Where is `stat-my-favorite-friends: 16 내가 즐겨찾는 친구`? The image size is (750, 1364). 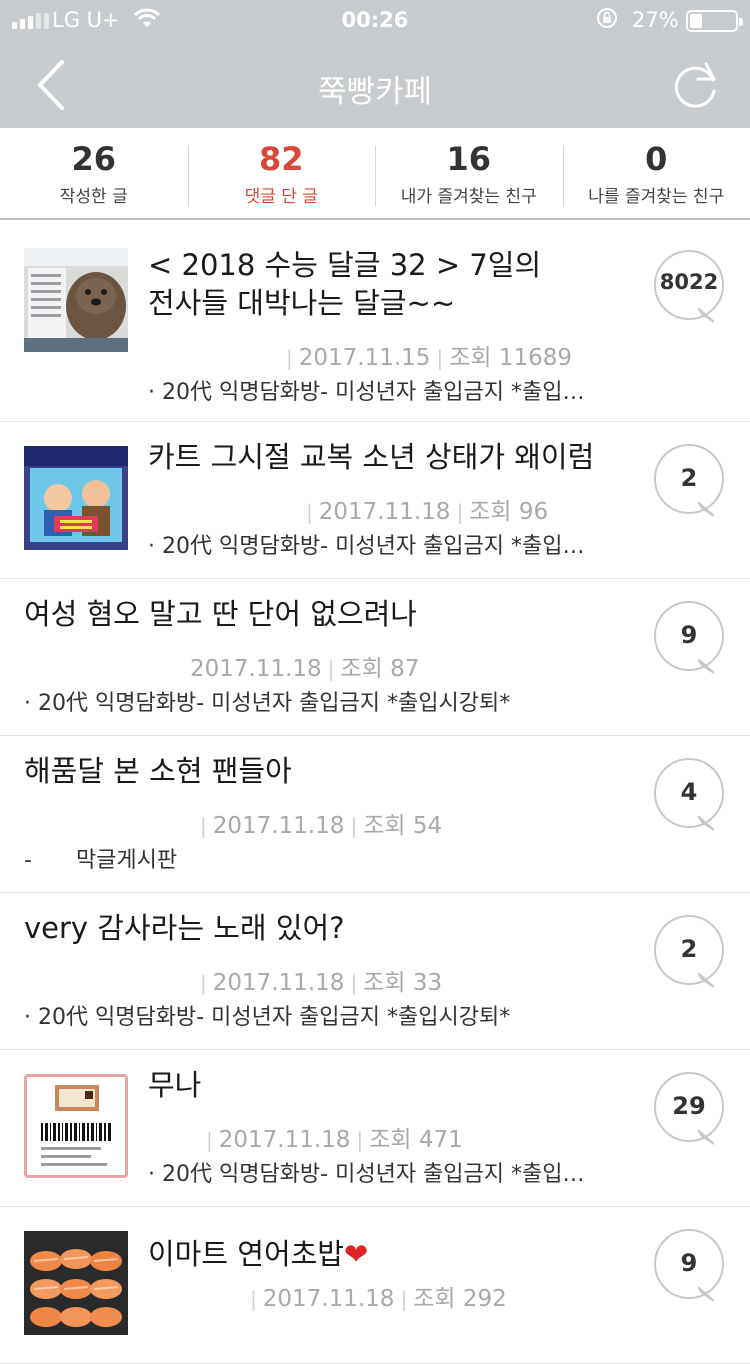 stat-my-favorite-friends: 16 내가 즐겨찾는 친구 is located at coordinates (469, 173).